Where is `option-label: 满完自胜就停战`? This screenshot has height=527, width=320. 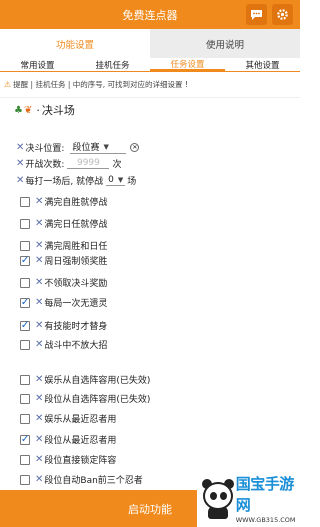 option-label: 满完自胜就停战 is located at coordinates (76, 203).